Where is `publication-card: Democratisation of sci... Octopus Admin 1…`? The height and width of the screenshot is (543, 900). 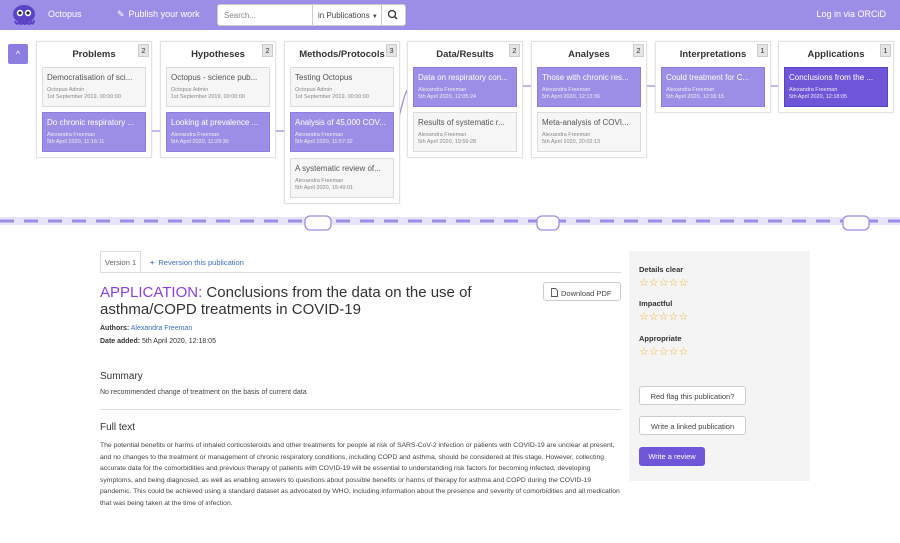 publication-card: Democratisation of sci... Octopus Admin 1… is located at coordinates (94, 87).